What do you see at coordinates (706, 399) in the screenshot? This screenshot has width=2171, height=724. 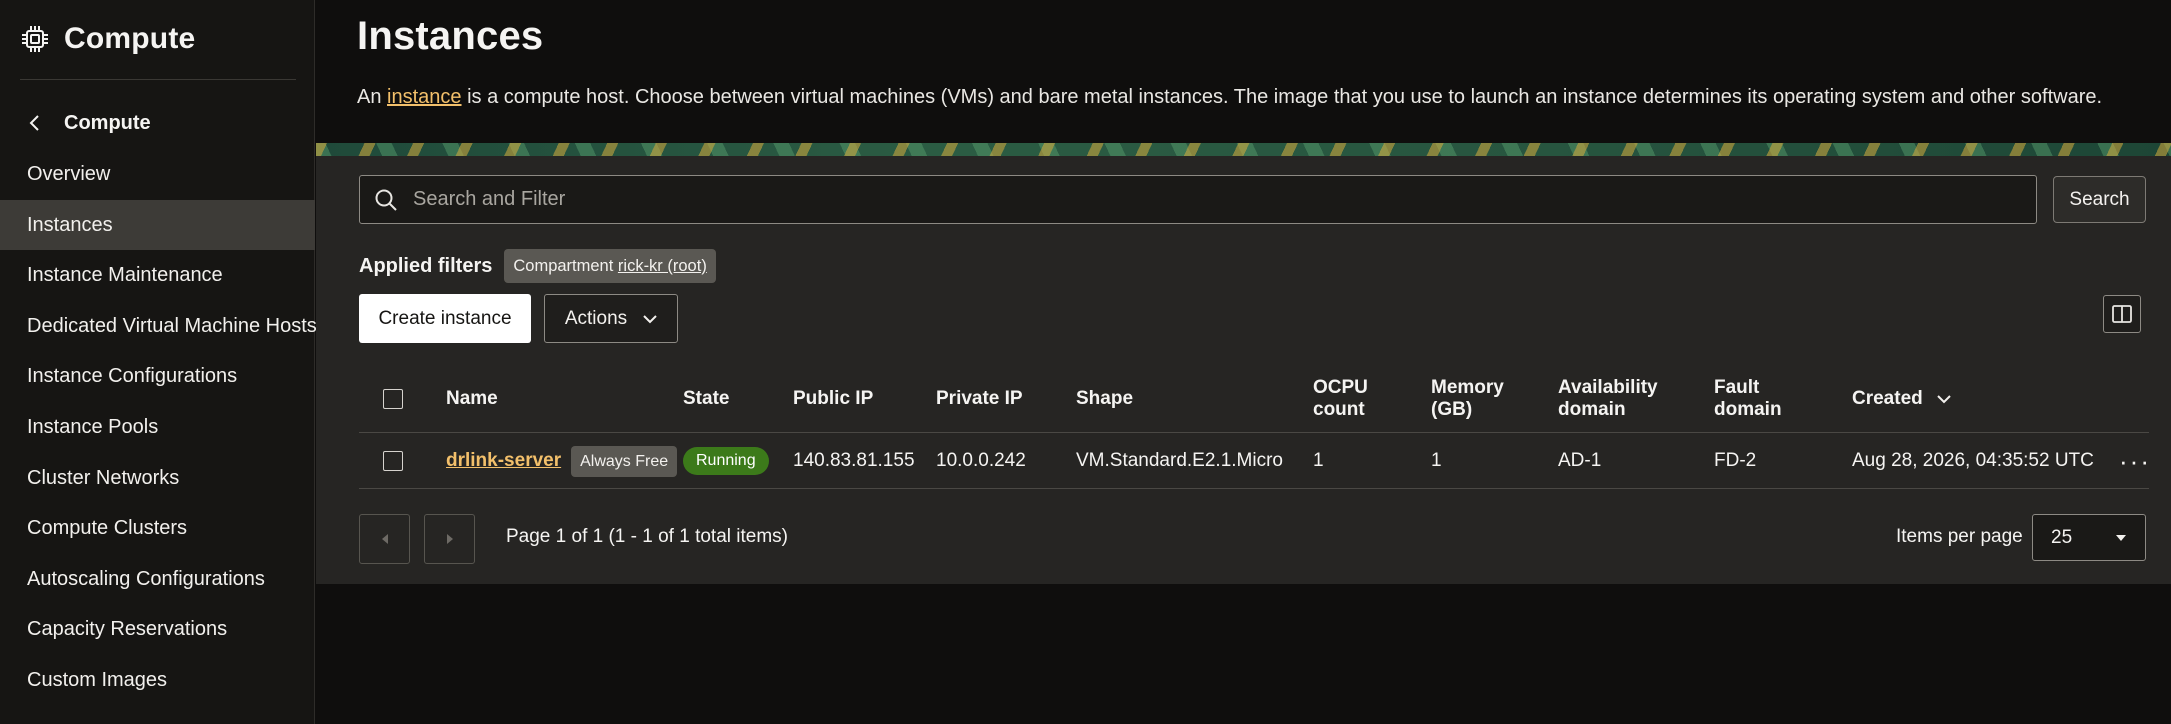 I see `col-state: State` at bounding box center [706, 399].